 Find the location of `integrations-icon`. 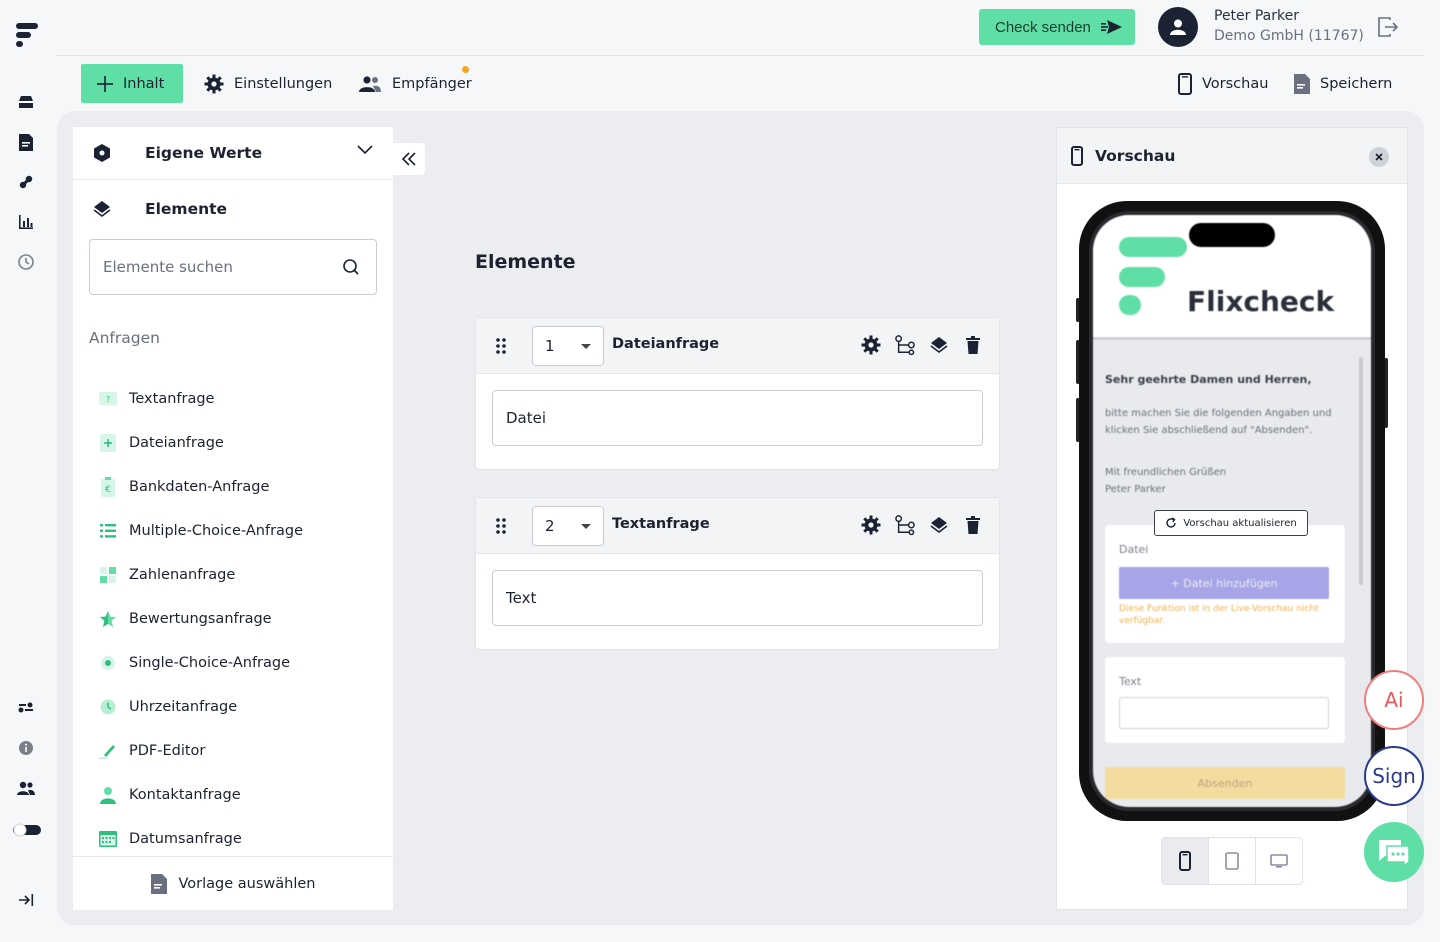

integrations-icon is located at coordinates (26, 708).